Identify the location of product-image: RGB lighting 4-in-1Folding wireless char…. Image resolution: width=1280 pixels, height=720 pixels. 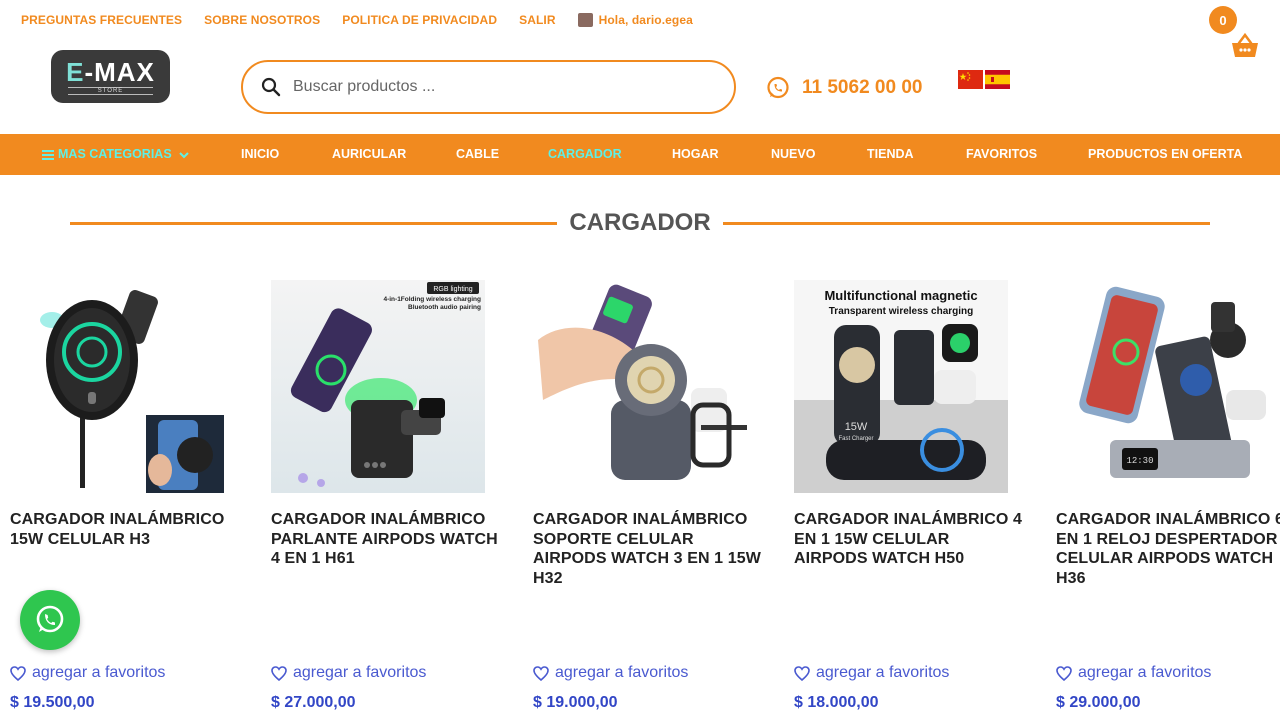
(378, 386).